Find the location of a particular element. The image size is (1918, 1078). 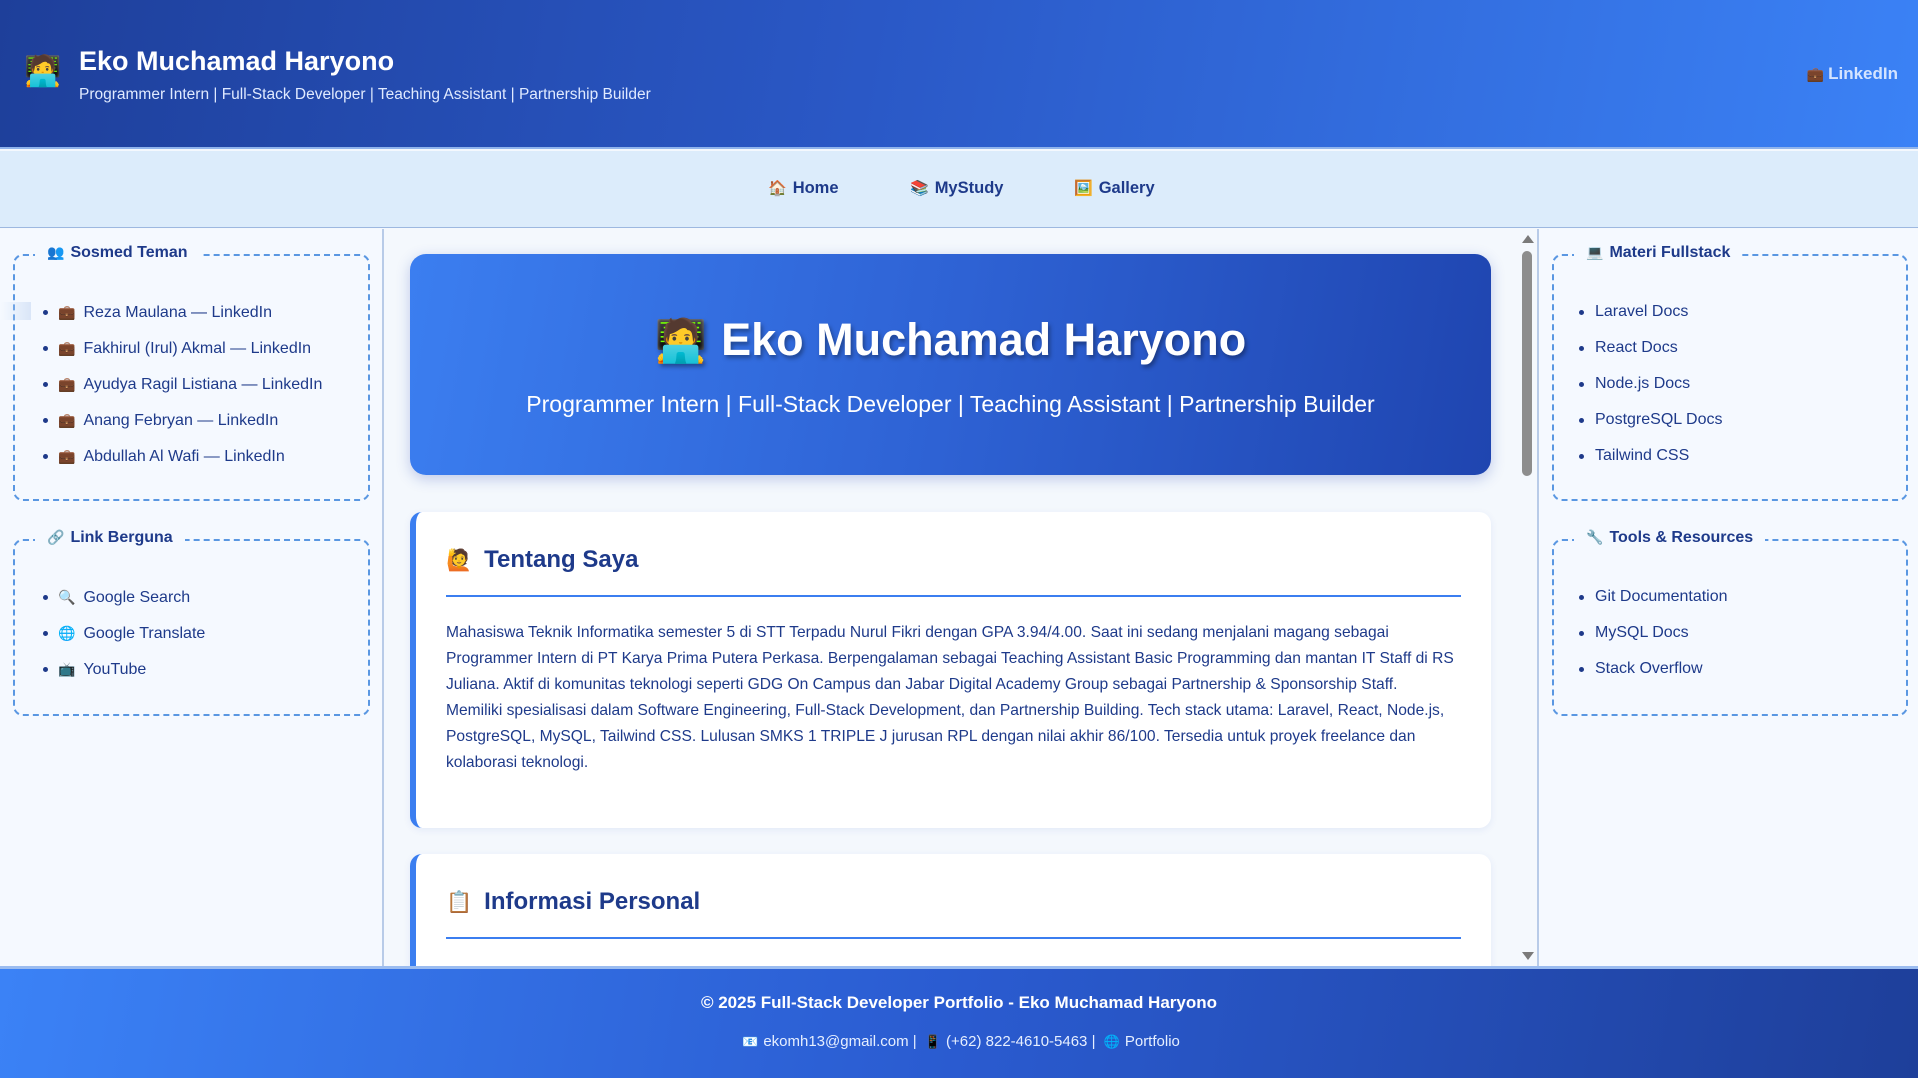

phone-link: (+62) 822-4610-5463 is located at coordinates (1016, 1041).